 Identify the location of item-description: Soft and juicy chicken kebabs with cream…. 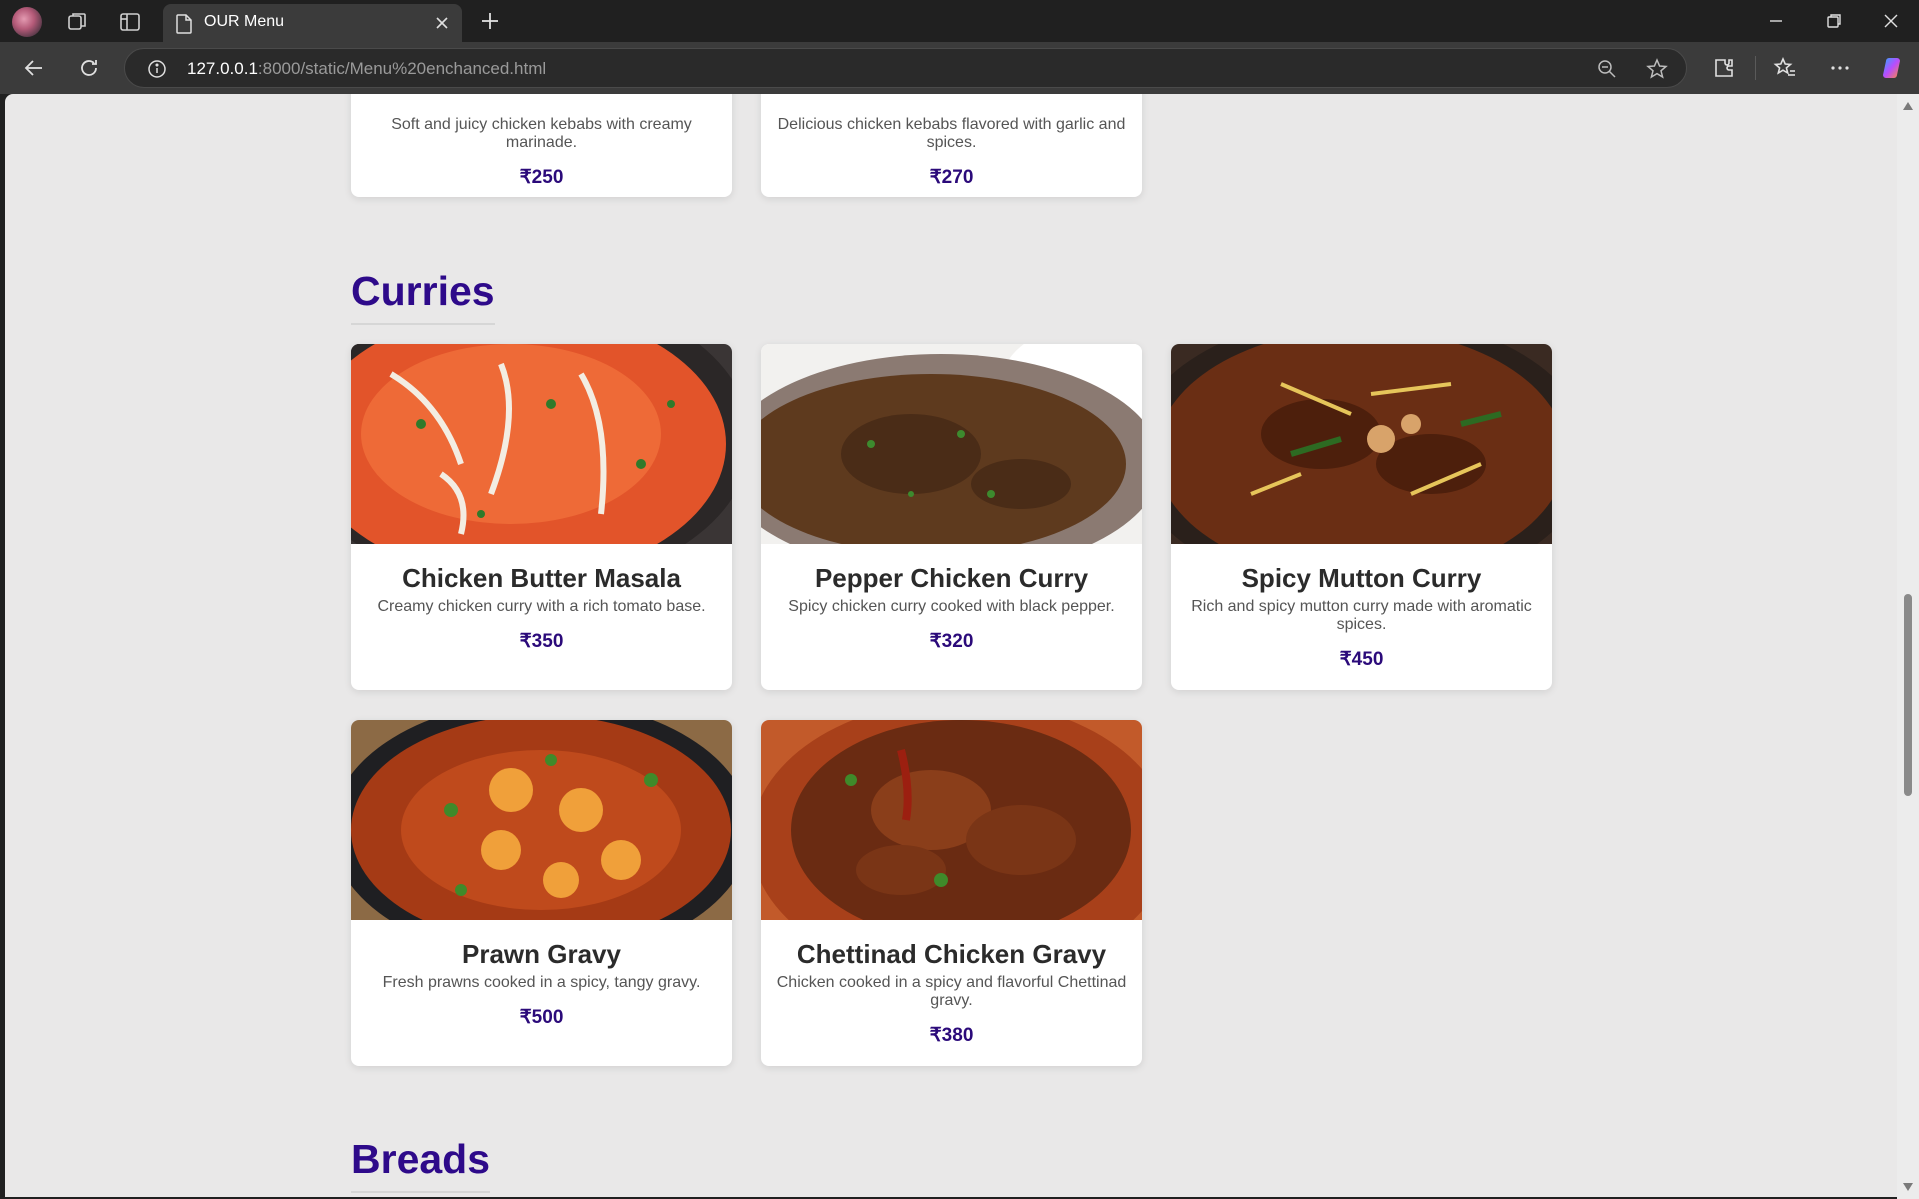
(541, 133).